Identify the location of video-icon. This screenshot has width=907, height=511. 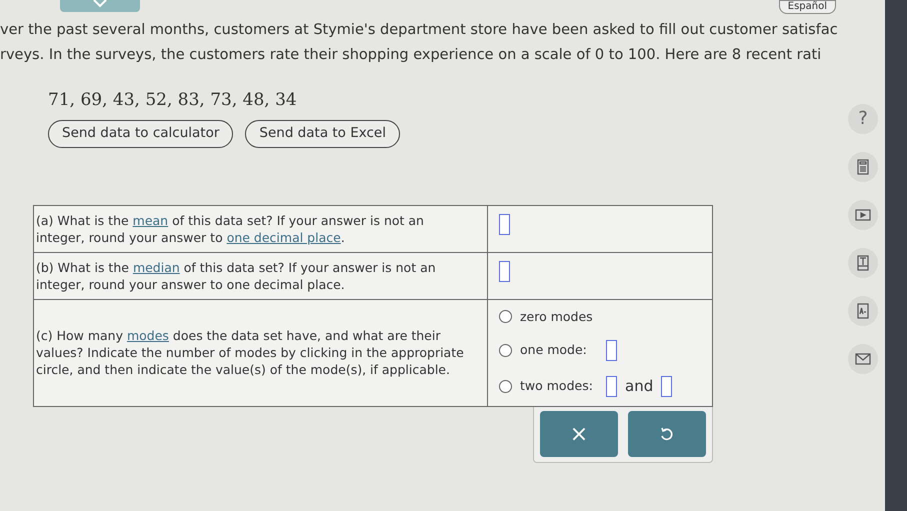
(863, 215).